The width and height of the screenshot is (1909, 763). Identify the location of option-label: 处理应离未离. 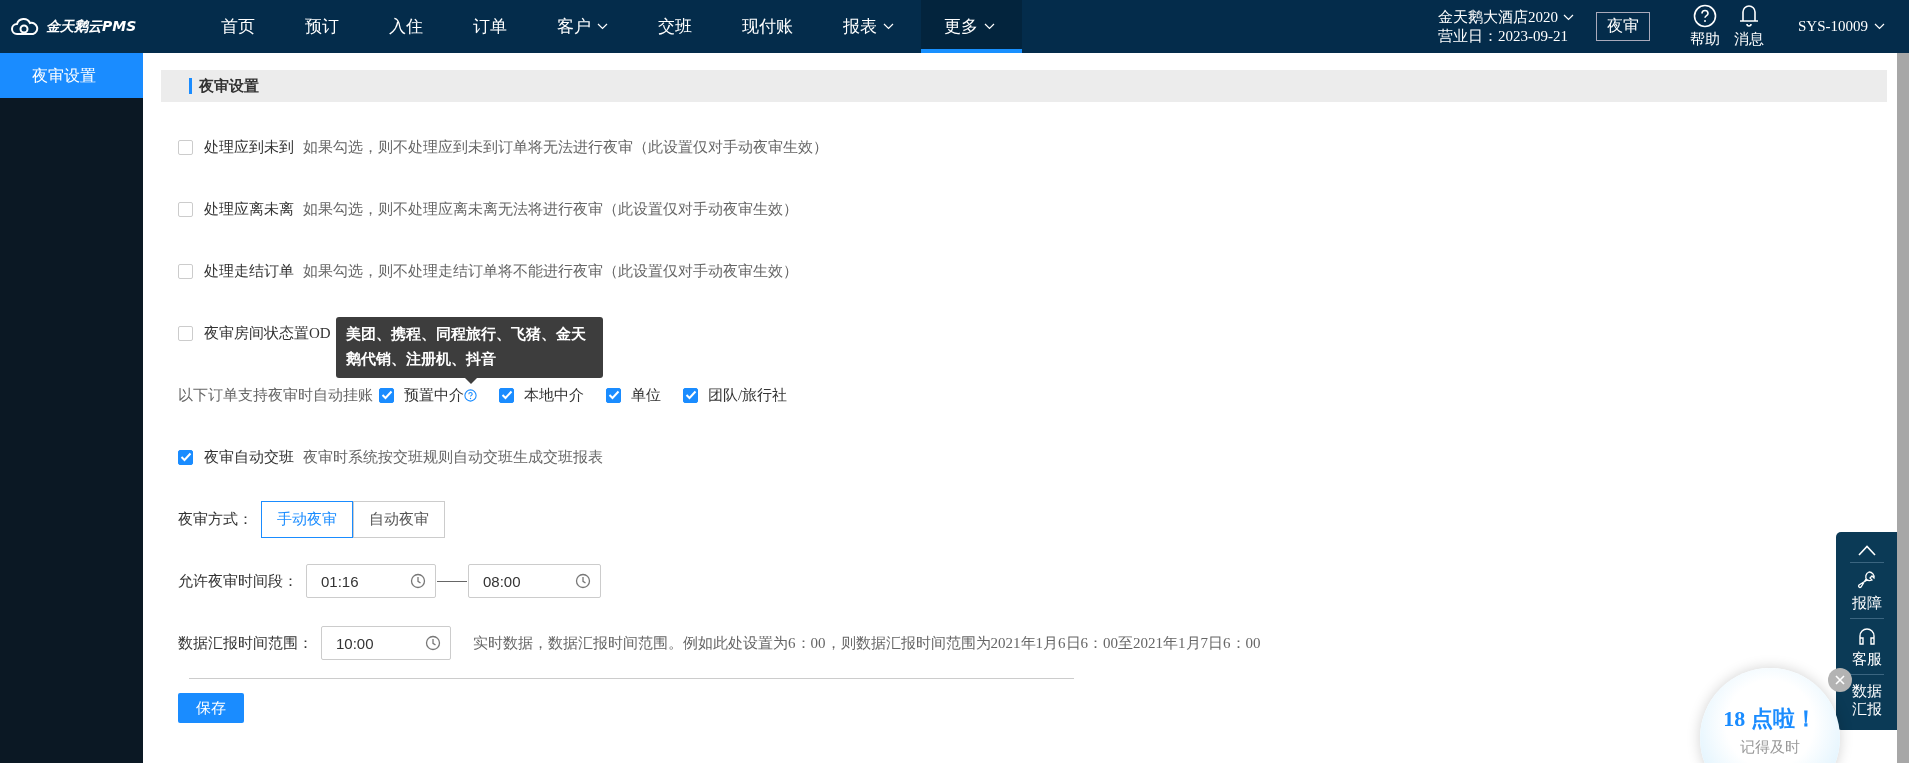
(249, 209).